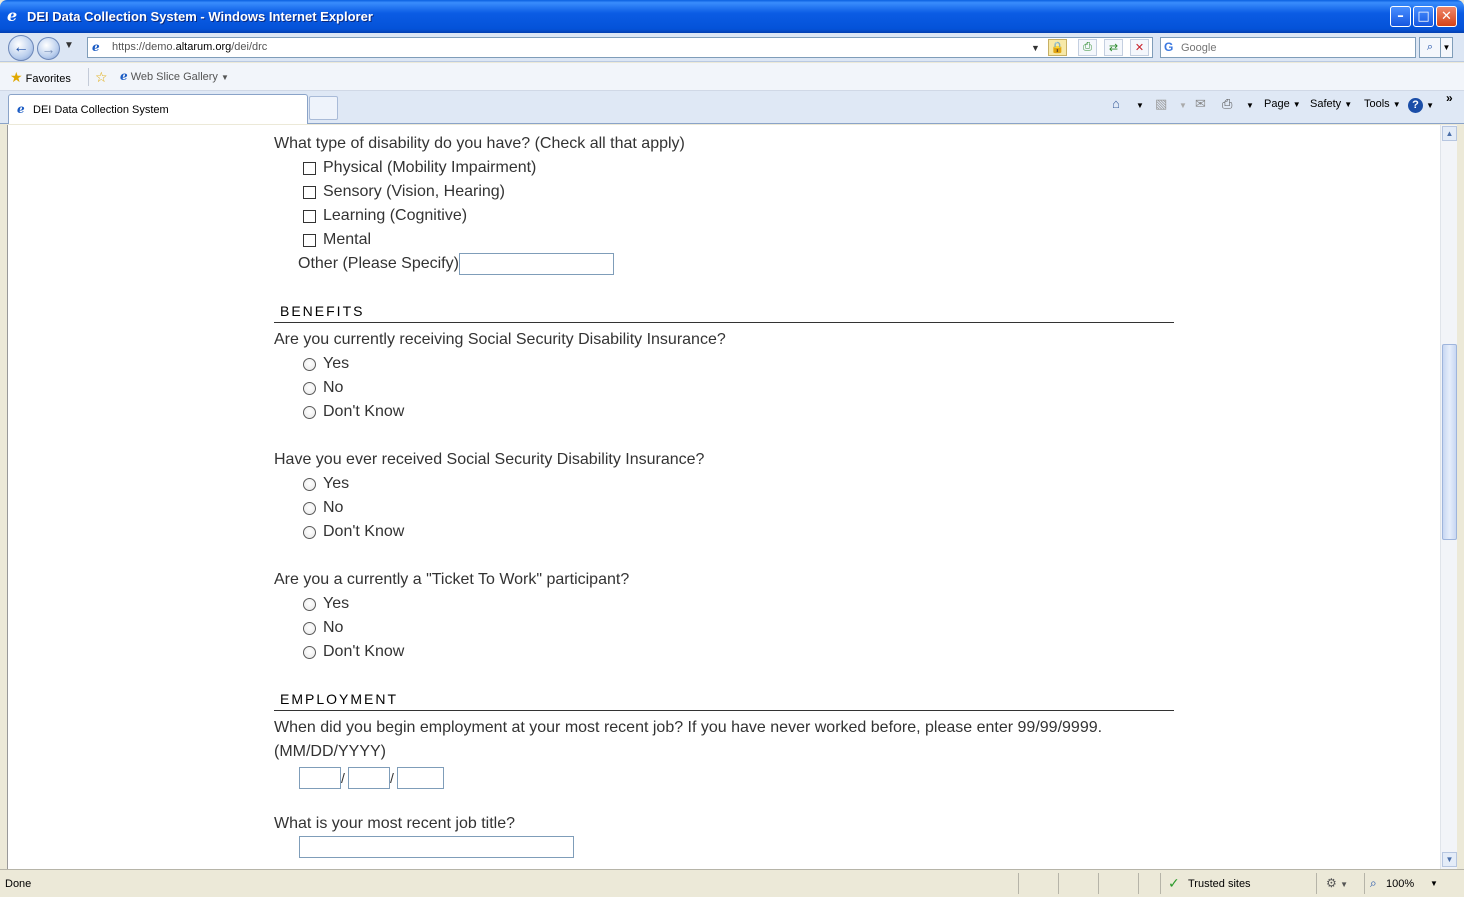 This screenshot has width=1464, height=897. I want to click on zoom-dropdown-icon: ▼, so click(1434, 883).